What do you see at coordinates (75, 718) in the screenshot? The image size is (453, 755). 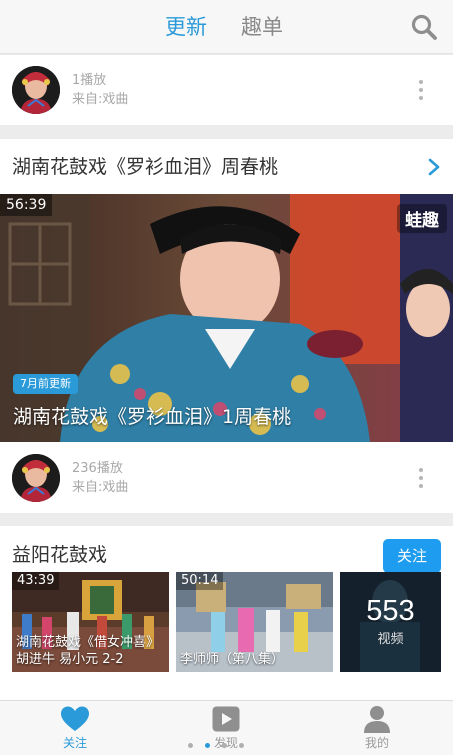 I see `heart-icon` at bounding box center [75, 718].